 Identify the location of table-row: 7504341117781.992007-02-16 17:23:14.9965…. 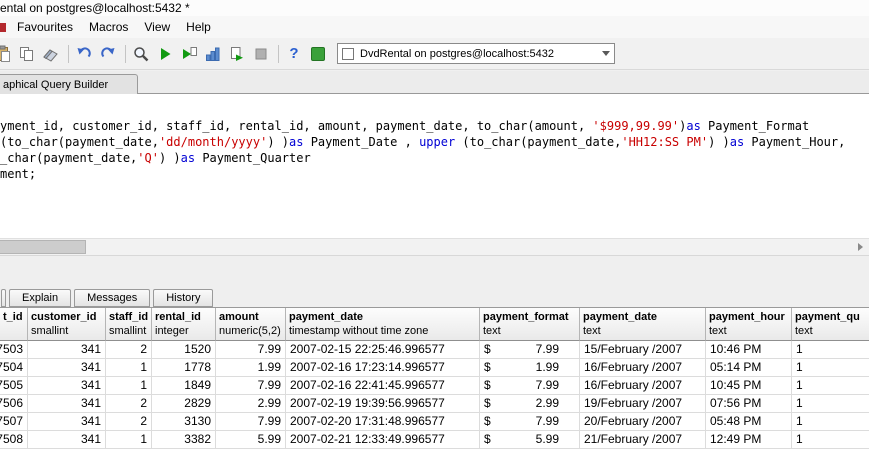
(434, 368).